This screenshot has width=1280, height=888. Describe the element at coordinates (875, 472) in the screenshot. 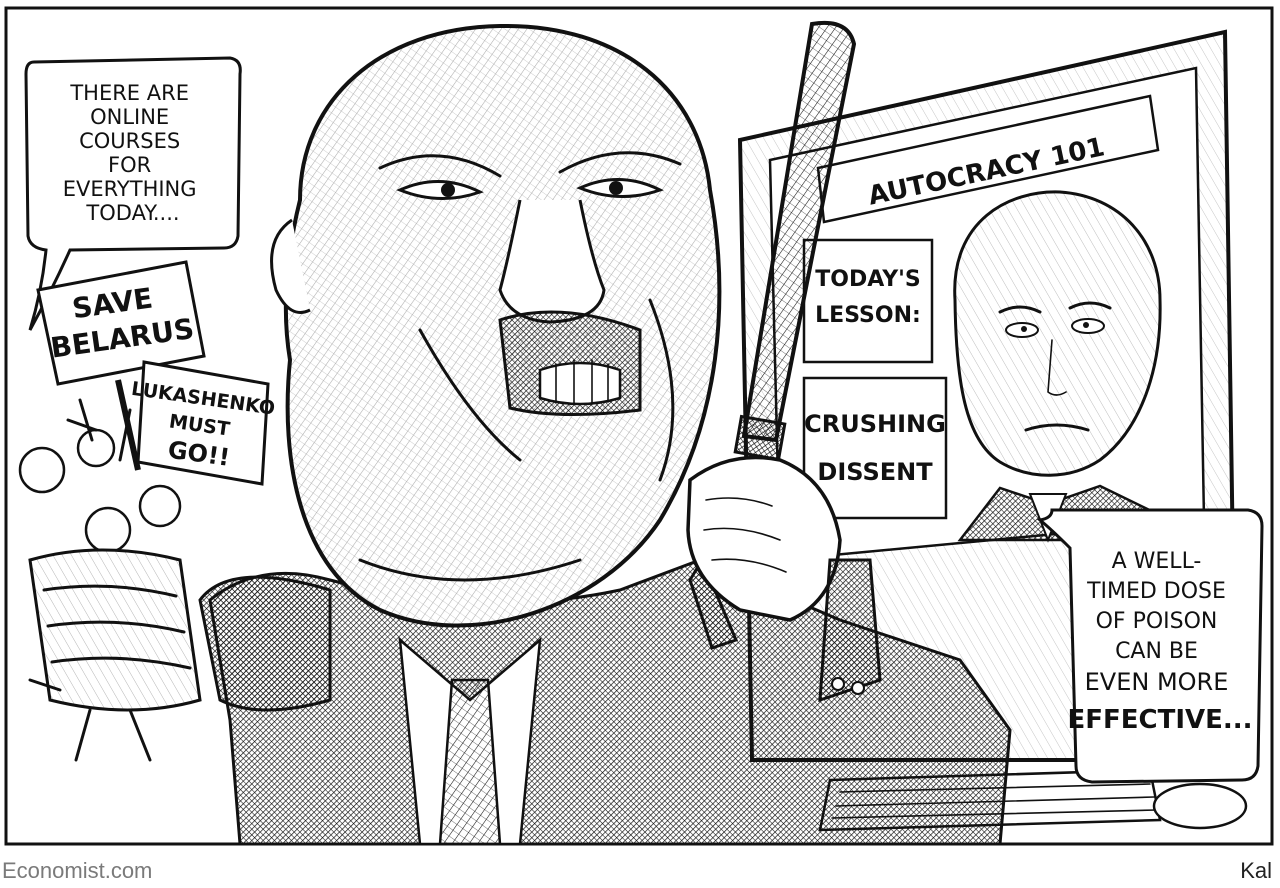

I see `lesson-topic-line-2: DISSENT` at that location.